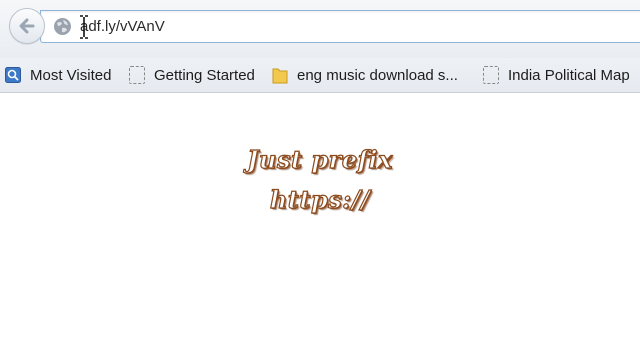 Image resolution: width=640 pixels, height=360 pixels. I want to click on bookmark-india-political-map: India Political Map, so click(556, 75).